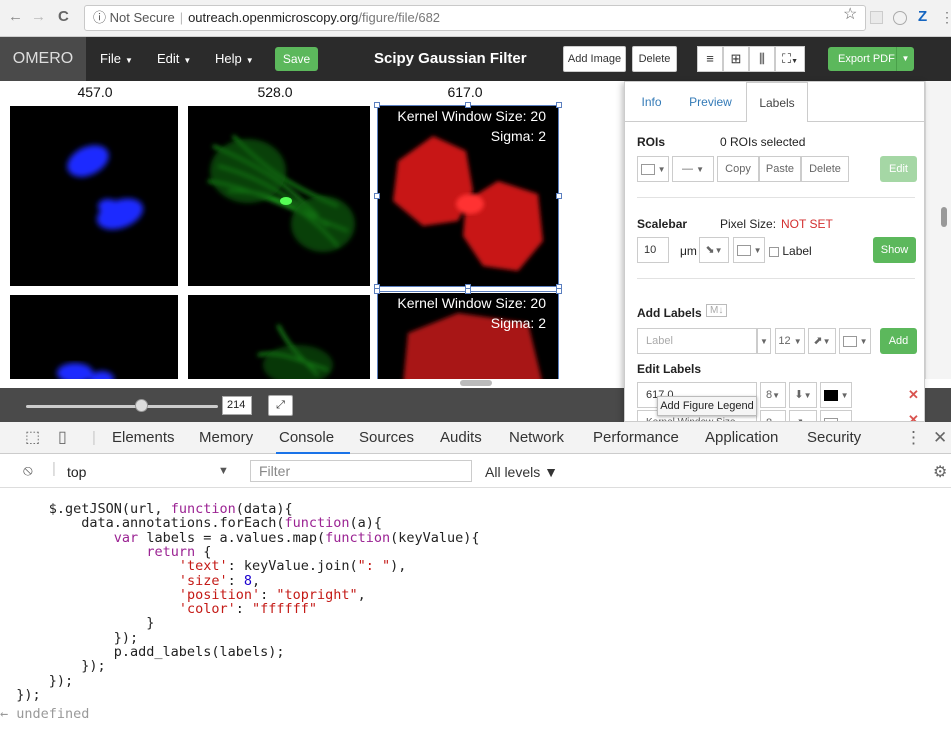 The image size is (951, 746). Describe the element at coordinates (710, 102) in the screenshot. I see `tab-preview: Preview` at that location.